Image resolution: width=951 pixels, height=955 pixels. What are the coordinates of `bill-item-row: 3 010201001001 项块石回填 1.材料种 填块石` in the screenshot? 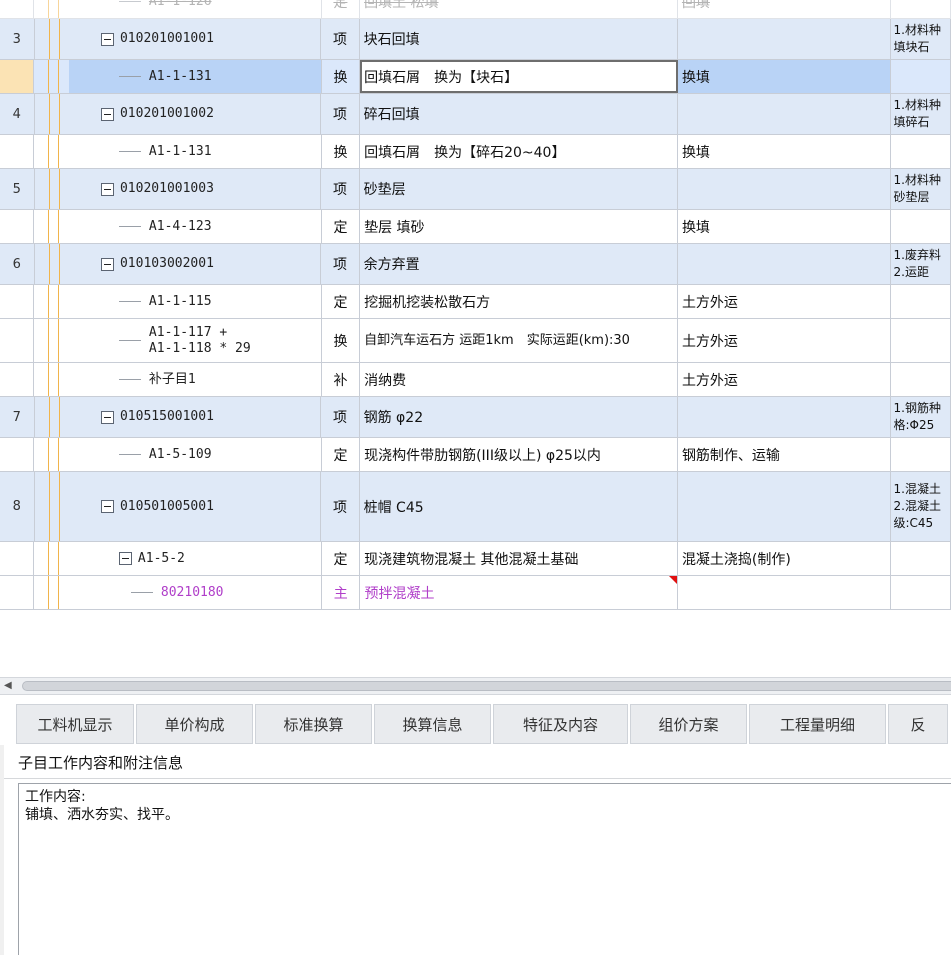 It's located at (475, 39).